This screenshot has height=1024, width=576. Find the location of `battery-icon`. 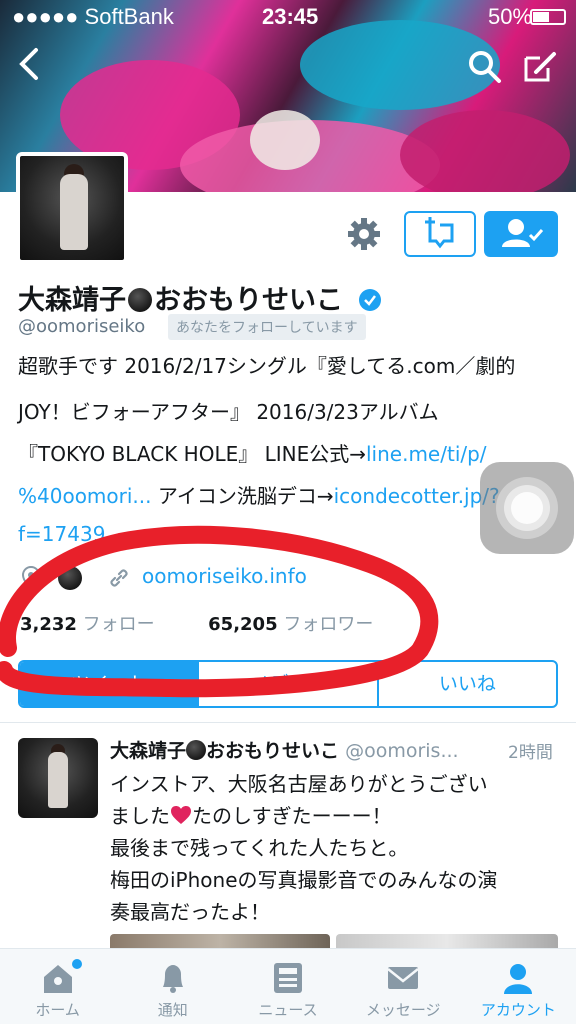

battery-icon is located at coordinates (548, 17).